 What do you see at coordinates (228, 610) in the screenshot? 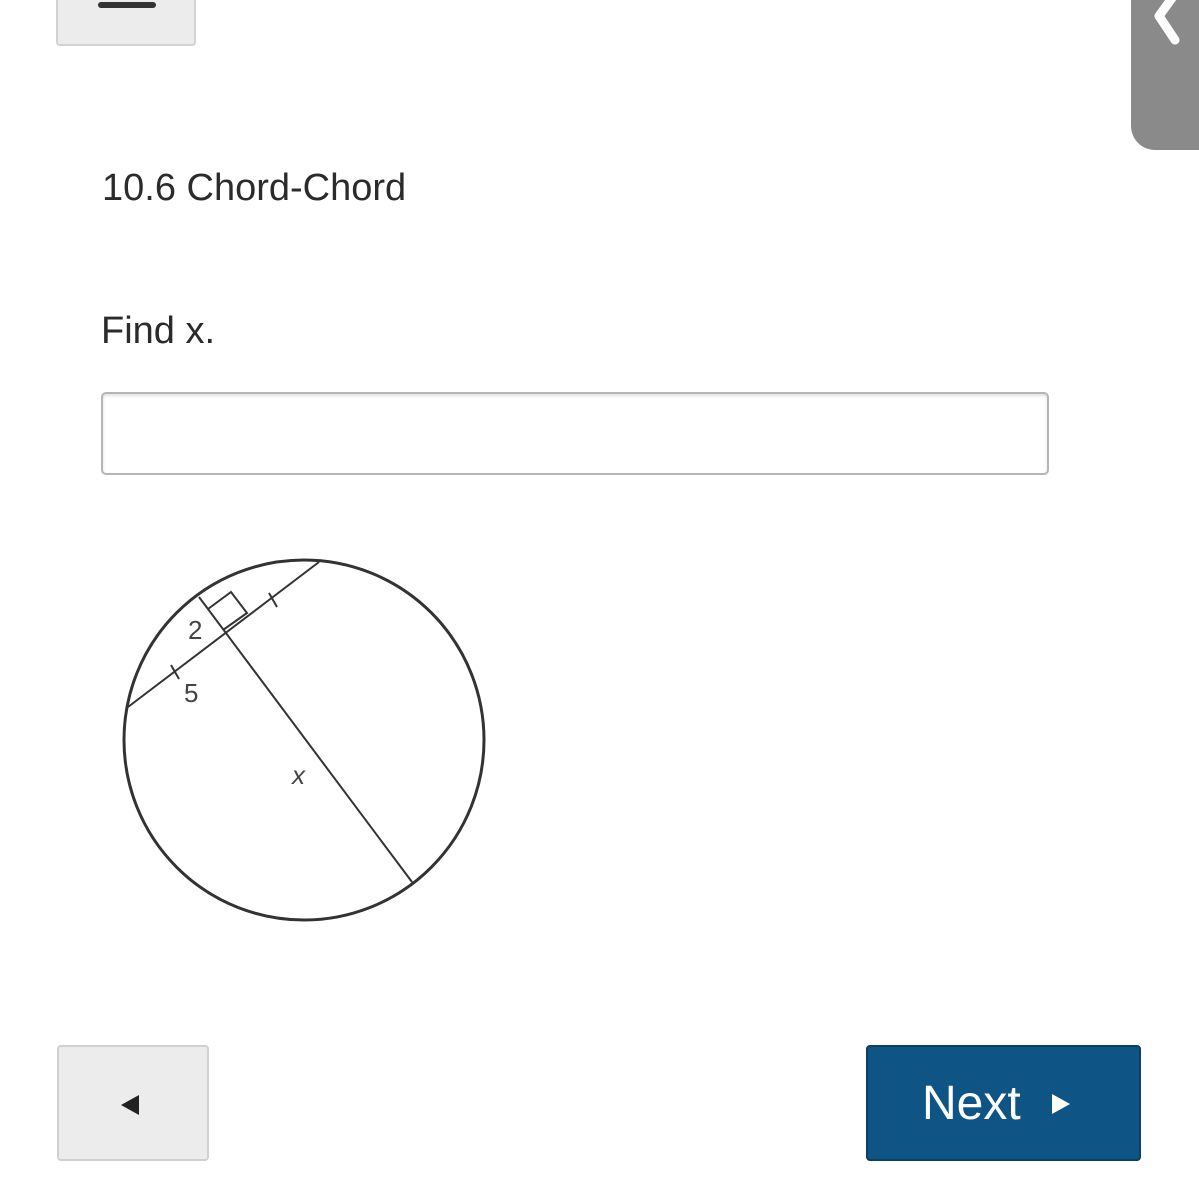
I see `right-angle-mark` at bounding box center [228, 610].